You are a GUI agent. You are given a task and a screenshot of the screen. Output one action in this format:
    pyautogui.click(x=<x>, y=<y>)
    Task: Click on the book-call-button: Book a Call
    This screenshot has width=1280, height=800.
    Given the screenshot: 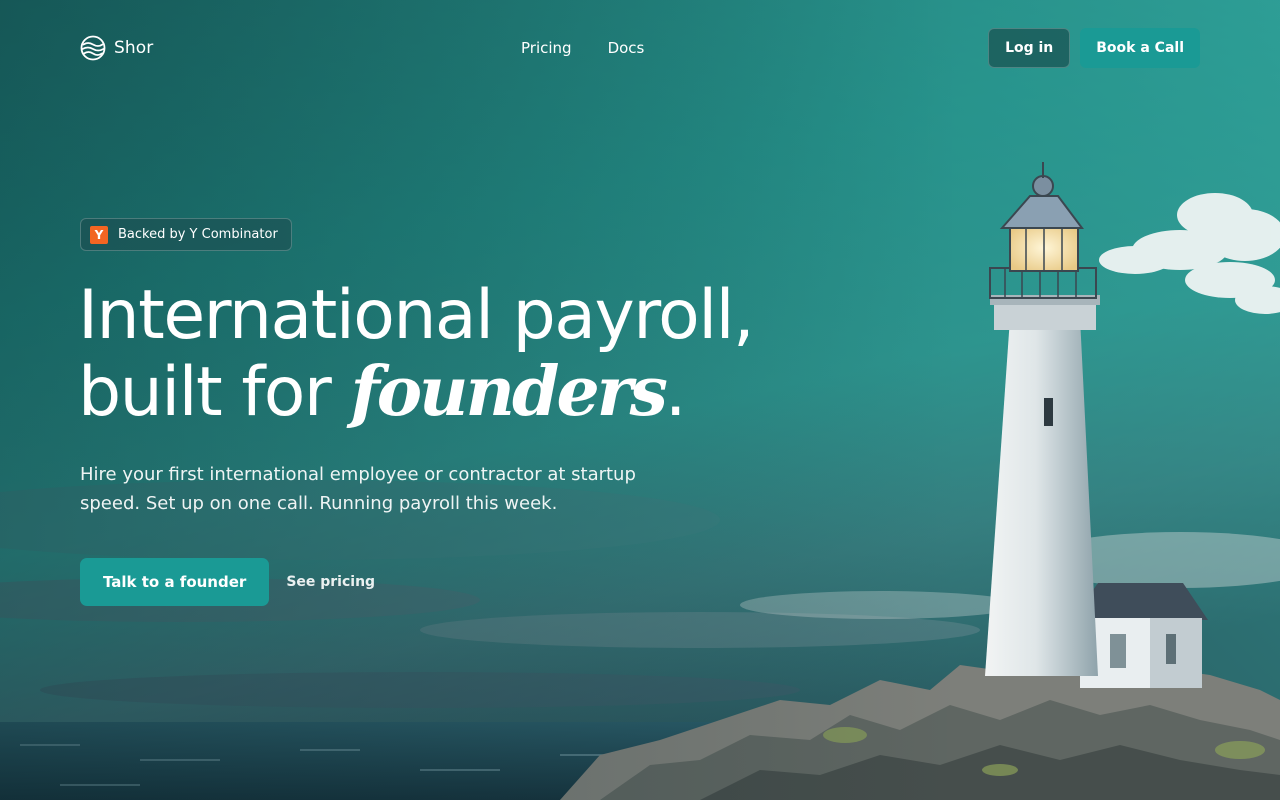 What is the action you would take?
    pyautogui.click(x=1140, y=48)
    